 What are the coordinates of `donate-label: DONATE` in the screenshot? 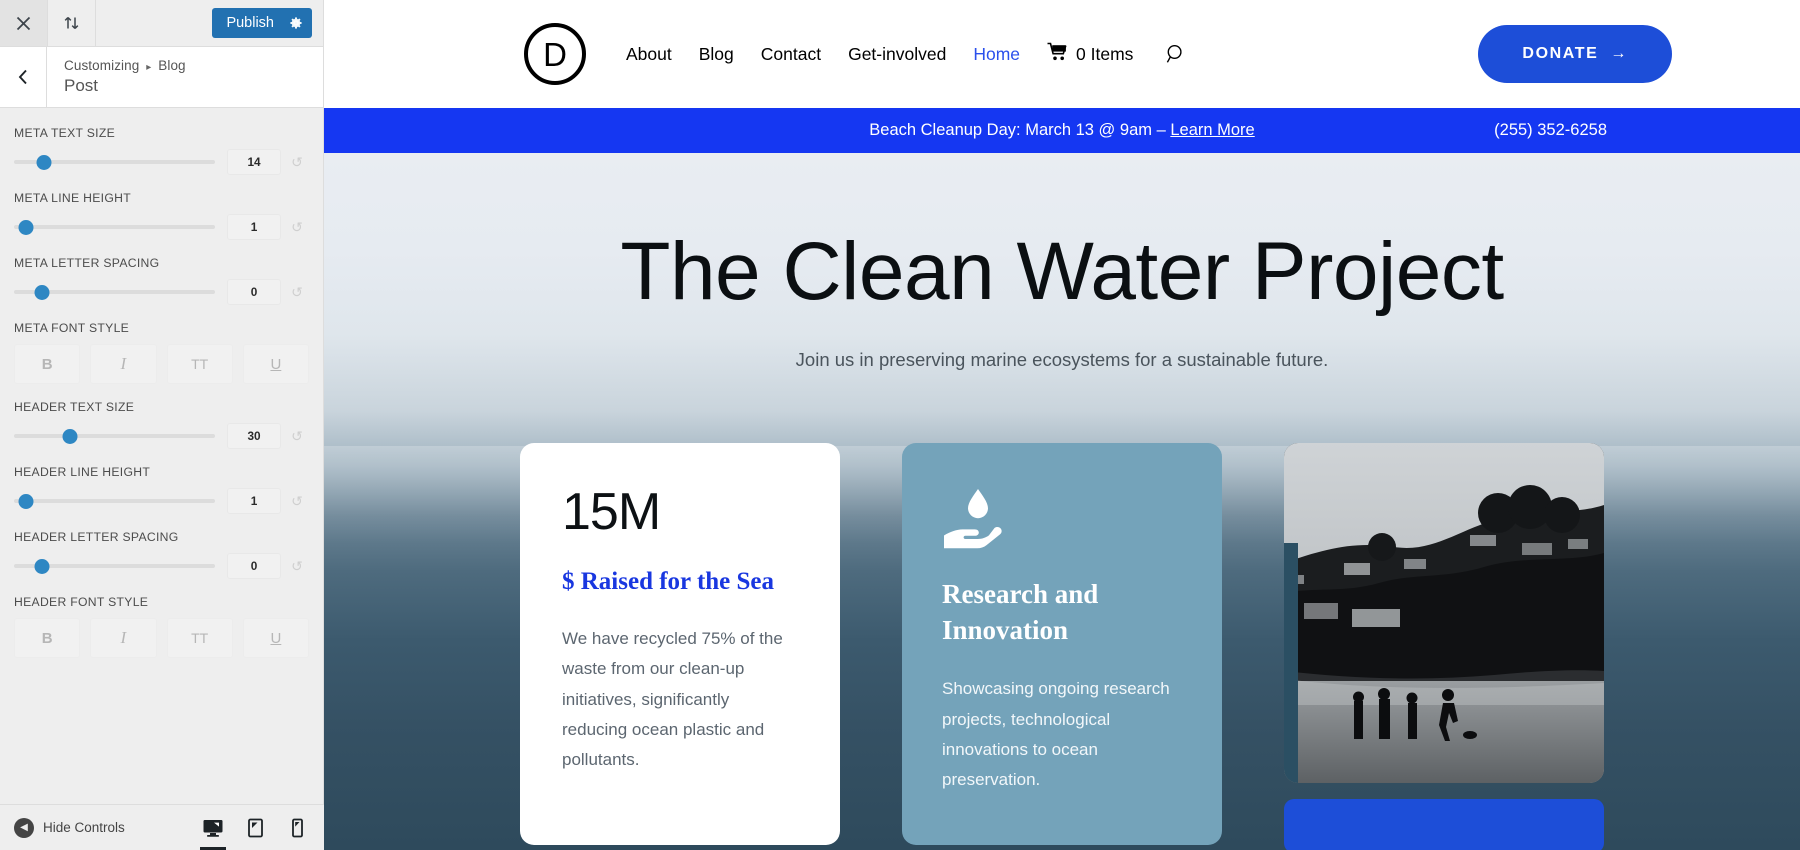 It's located at (1560, 53).